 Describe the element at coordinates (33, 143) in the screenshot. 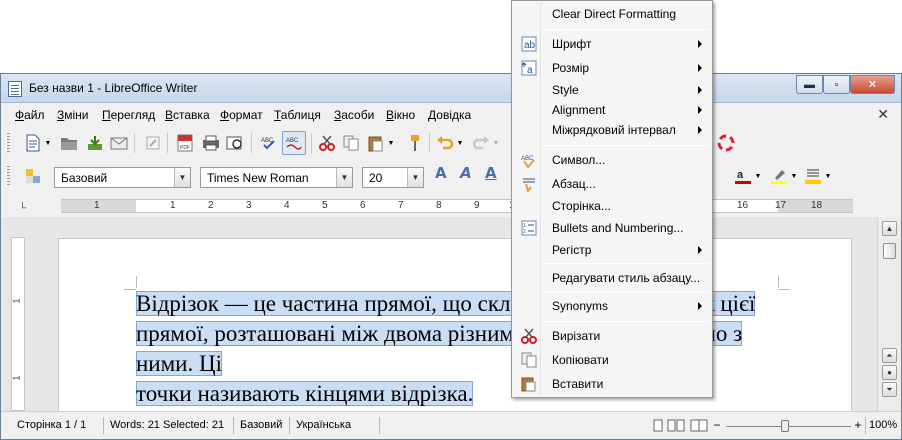

I see `new-document-icon` at that location.